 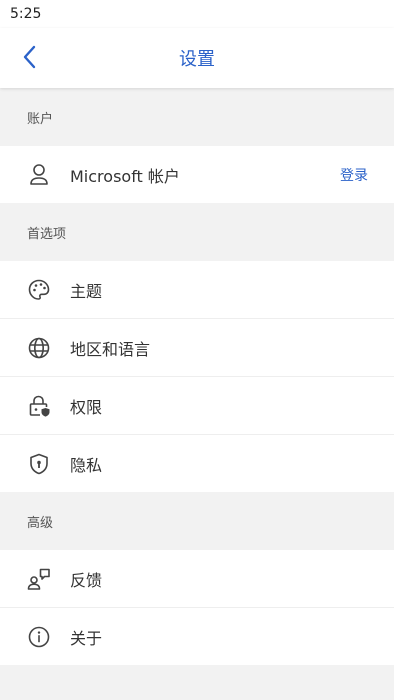 I want to click on chevron-left-icon, so click(x=29, y=57).